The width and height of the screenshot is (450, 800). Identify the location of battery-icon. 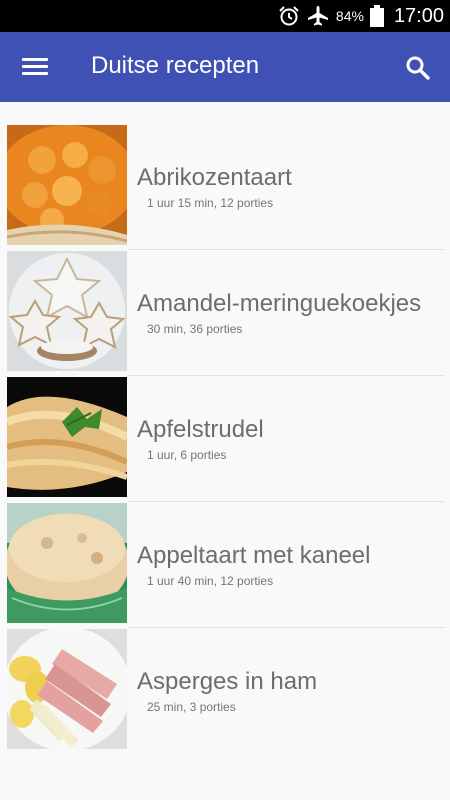
(376, 16).